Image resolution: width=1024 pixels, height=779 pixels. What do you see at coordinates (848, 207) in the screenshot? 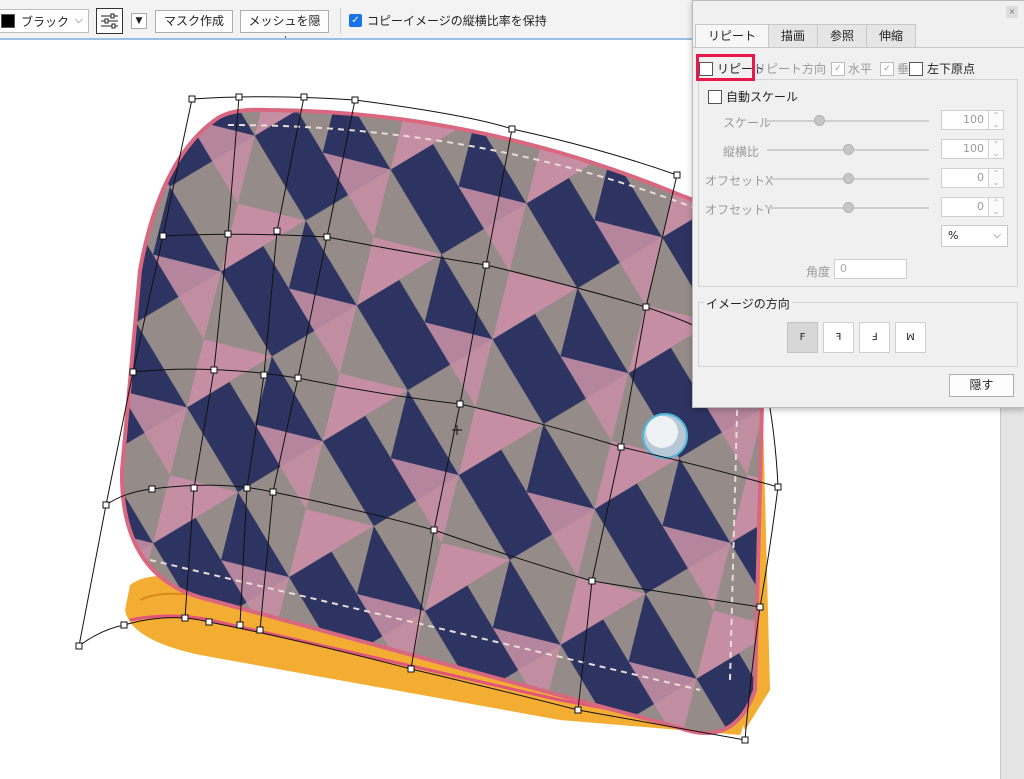
I see `offset-y-slider-thumb` at bounding box center [848, 207].